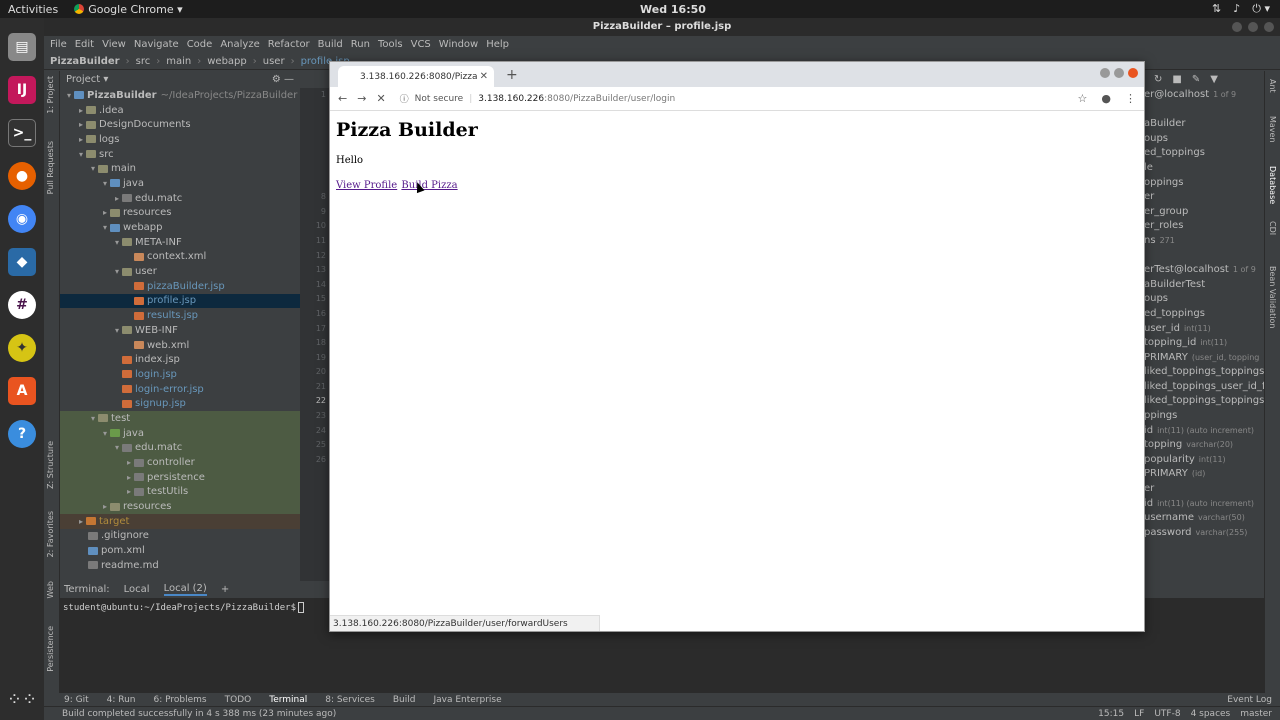  I want to click on bookmark-star-icon: ☆, so click(1083, 98).